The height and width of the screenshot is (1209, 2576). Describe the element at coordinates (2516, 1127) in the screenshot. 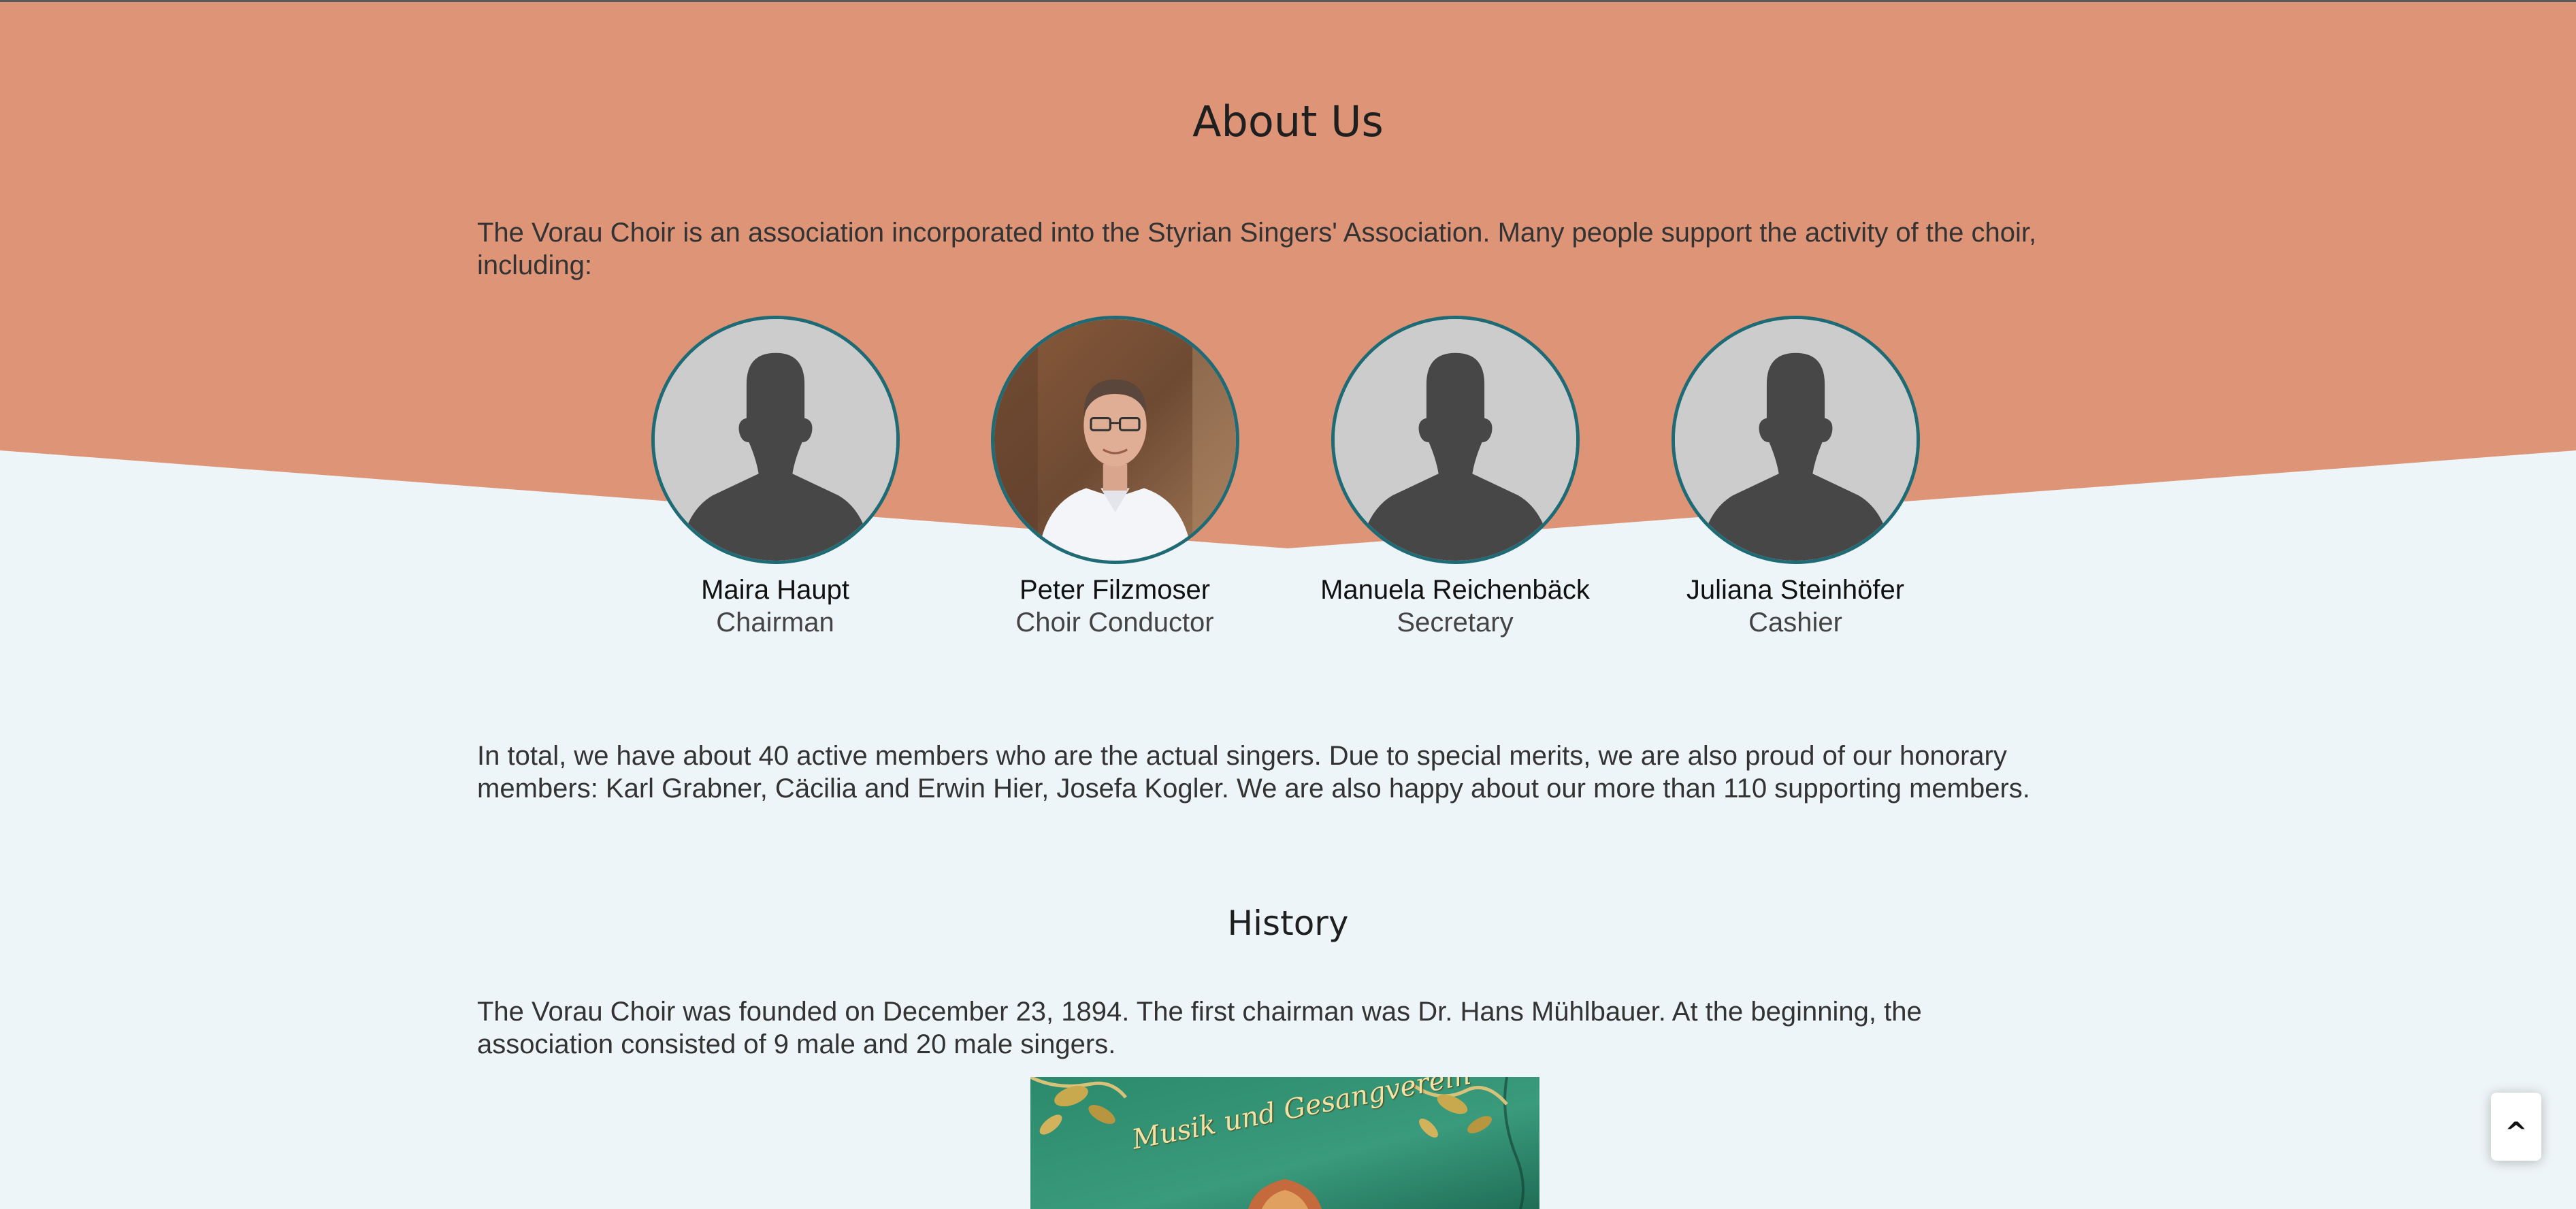

I see `scroll-to-top-button: ^` at that location.